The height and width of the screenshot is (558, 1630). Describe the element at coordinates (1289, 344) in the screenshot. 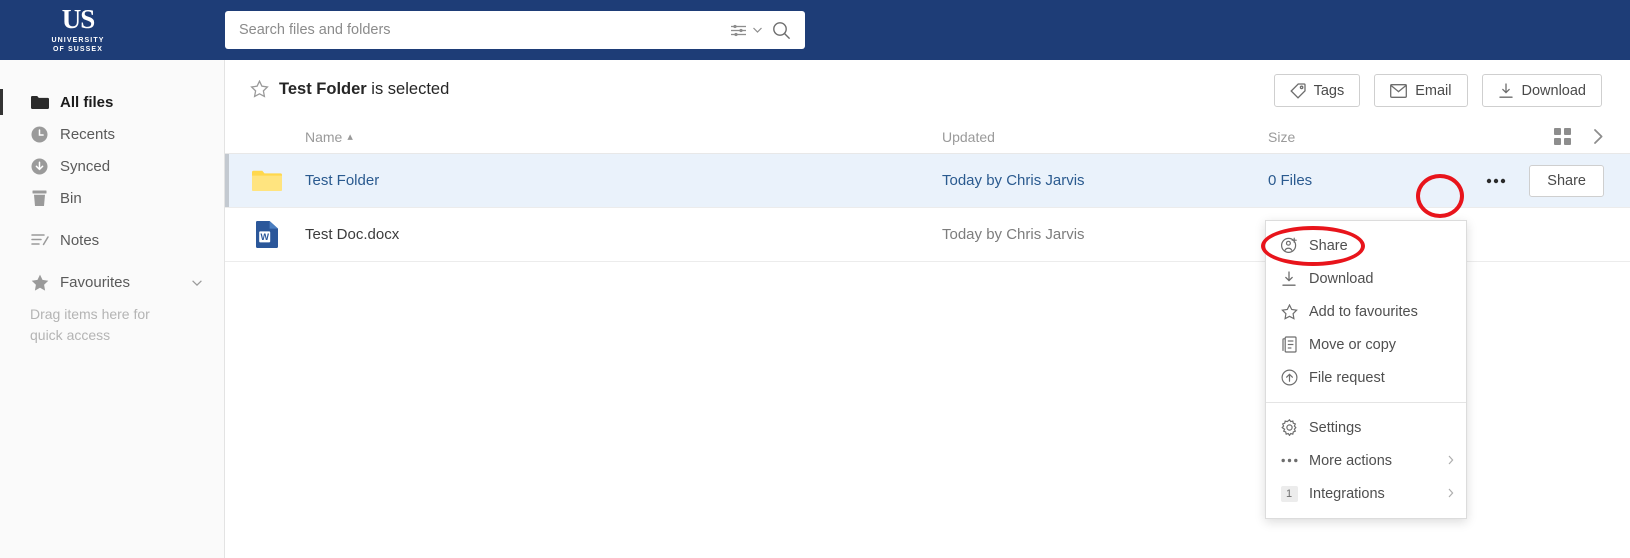

I see `copy-icon` at that location.